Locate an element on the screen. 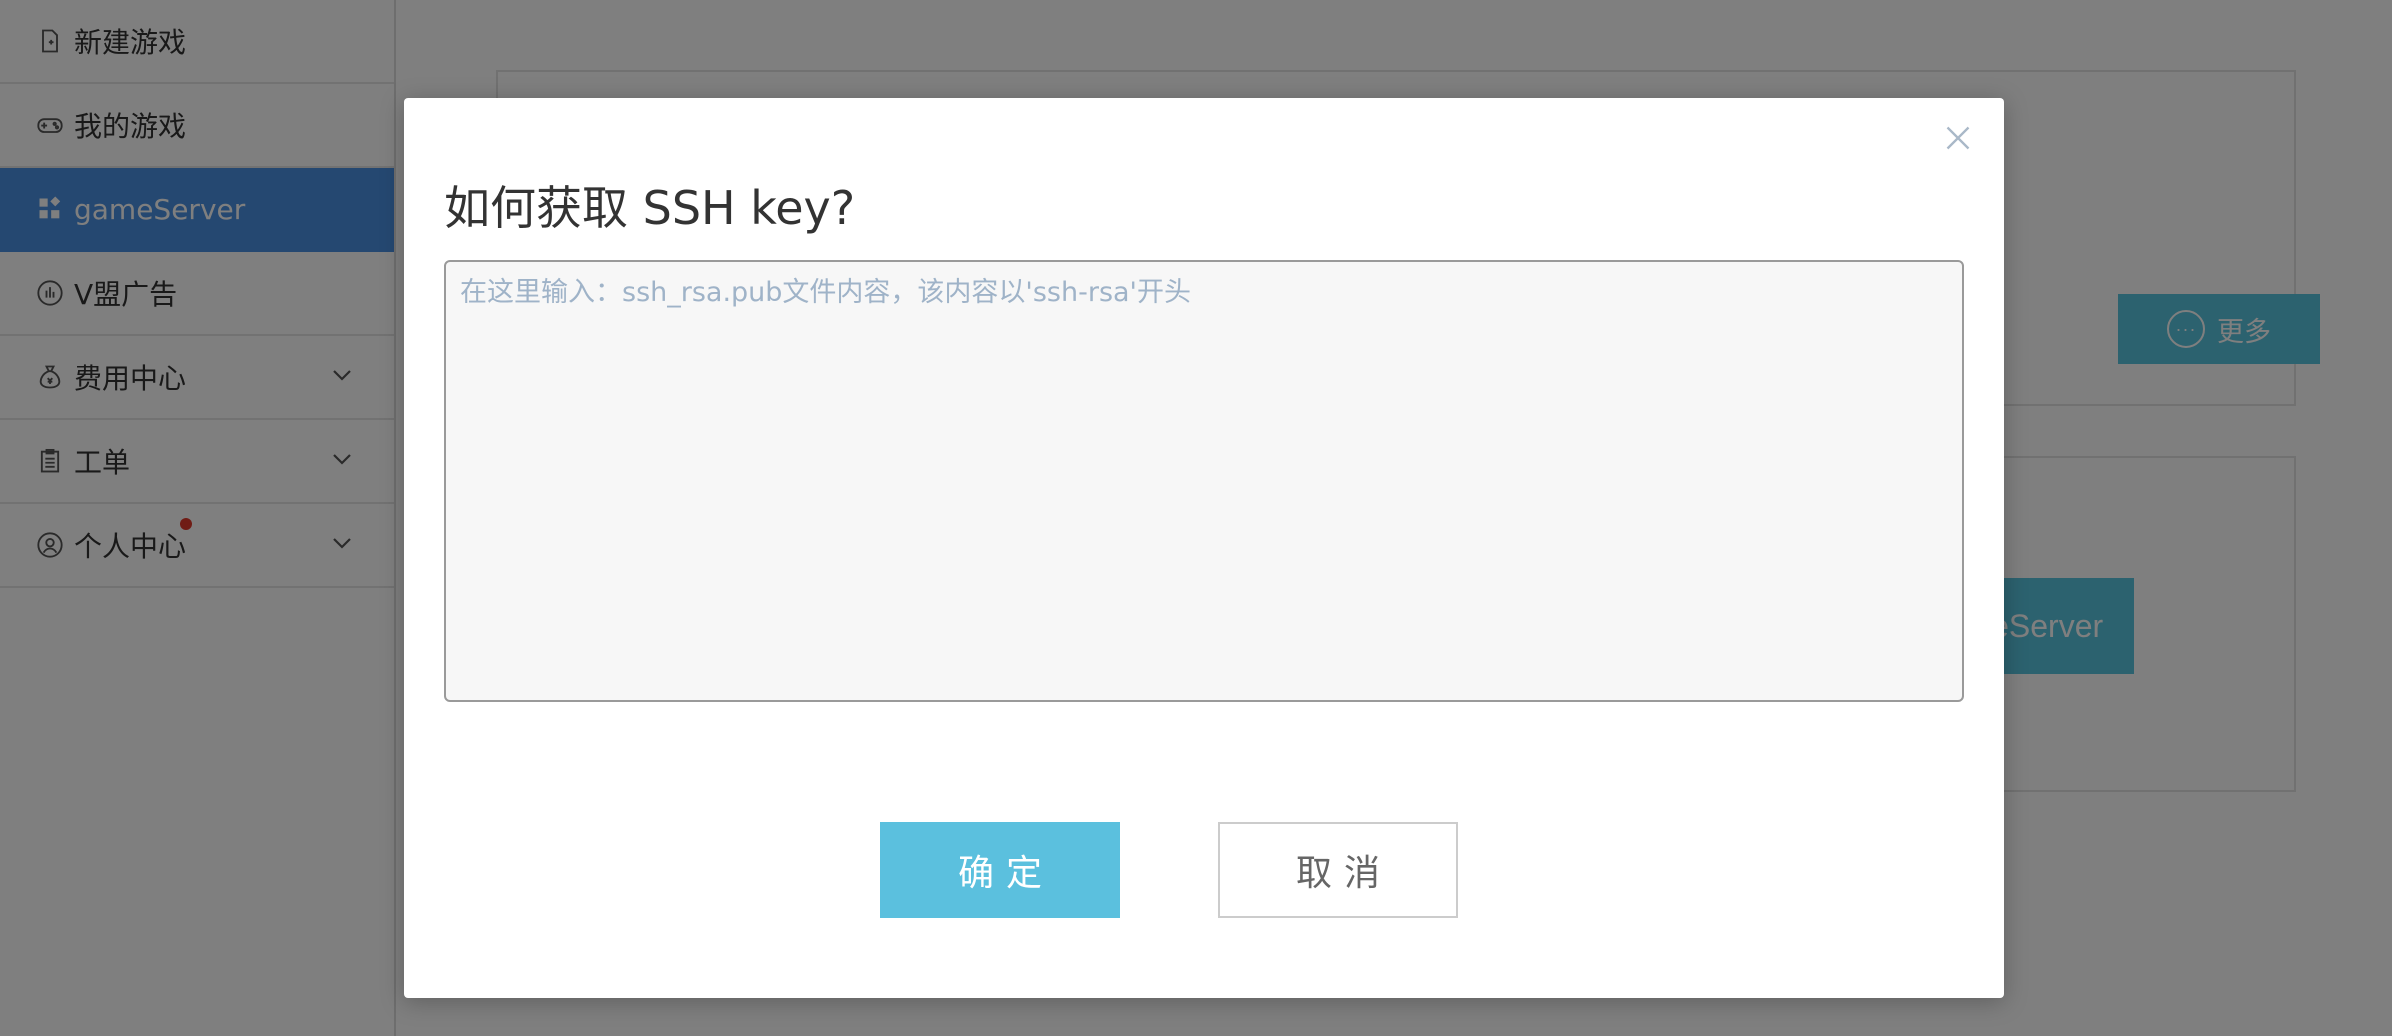  dialog-title: 如何获取 SSH key? is located at coordinates (650, 208).